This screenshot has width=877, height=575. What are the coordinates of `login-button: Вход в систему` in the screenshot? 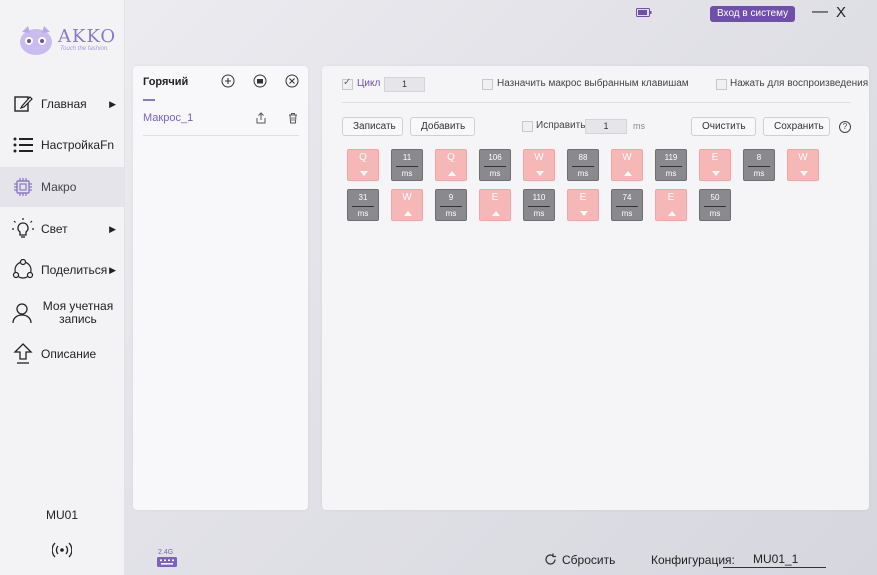 It's located at (753, 14).